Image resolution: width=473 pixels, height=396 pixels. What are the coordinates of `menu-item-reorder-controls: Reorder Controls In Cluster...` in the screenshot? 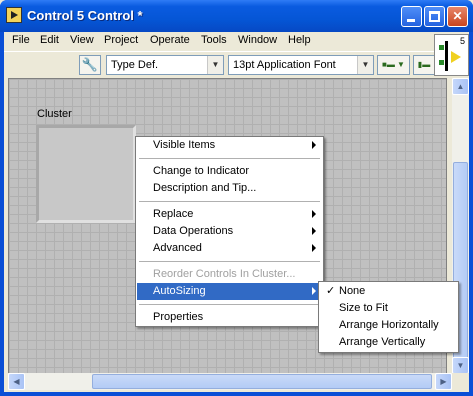 It's located at (229, 274).